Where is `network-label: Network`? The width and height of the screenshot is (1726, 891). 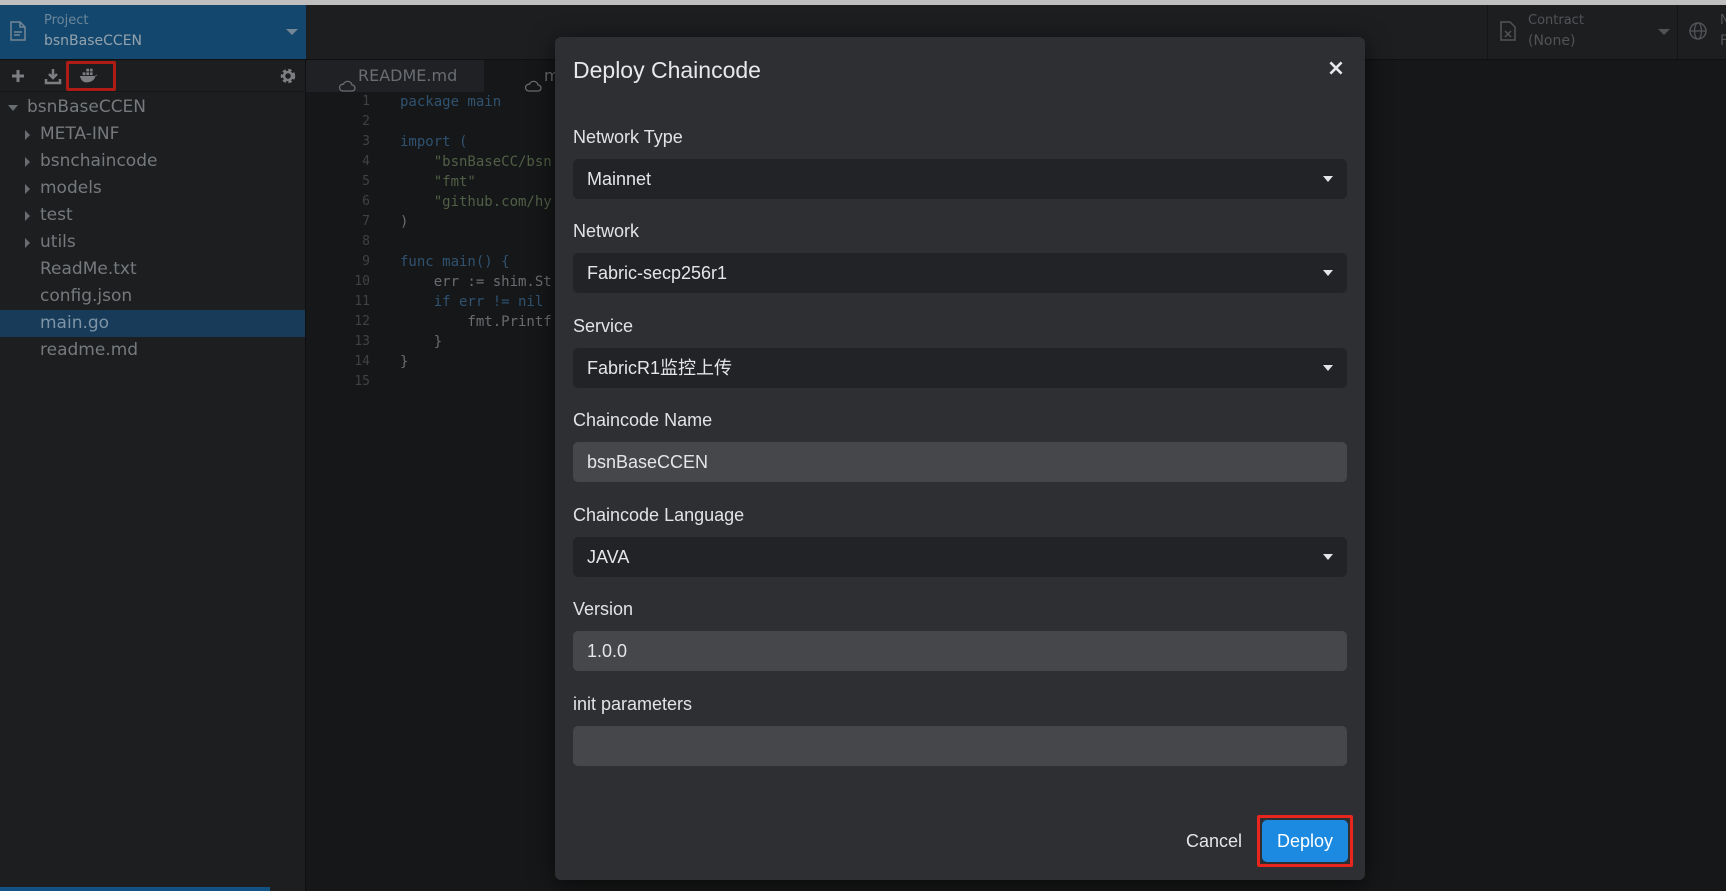
network-label: Network is located at coordinates (606, 231).